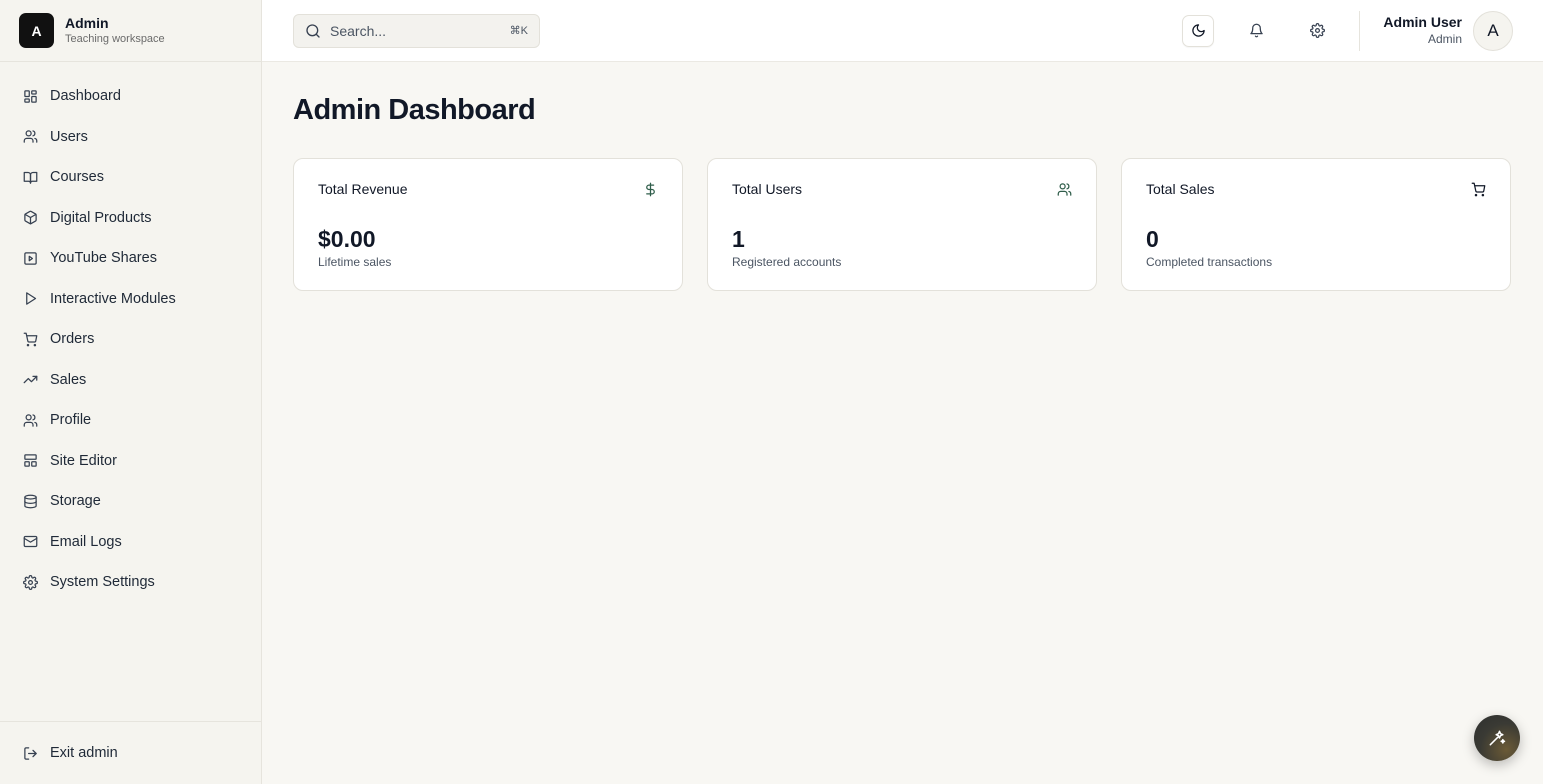  Describe the element at coordinates (130, 420) in the screenshot. I see `sidebar-item-profile: Profile` at that location.